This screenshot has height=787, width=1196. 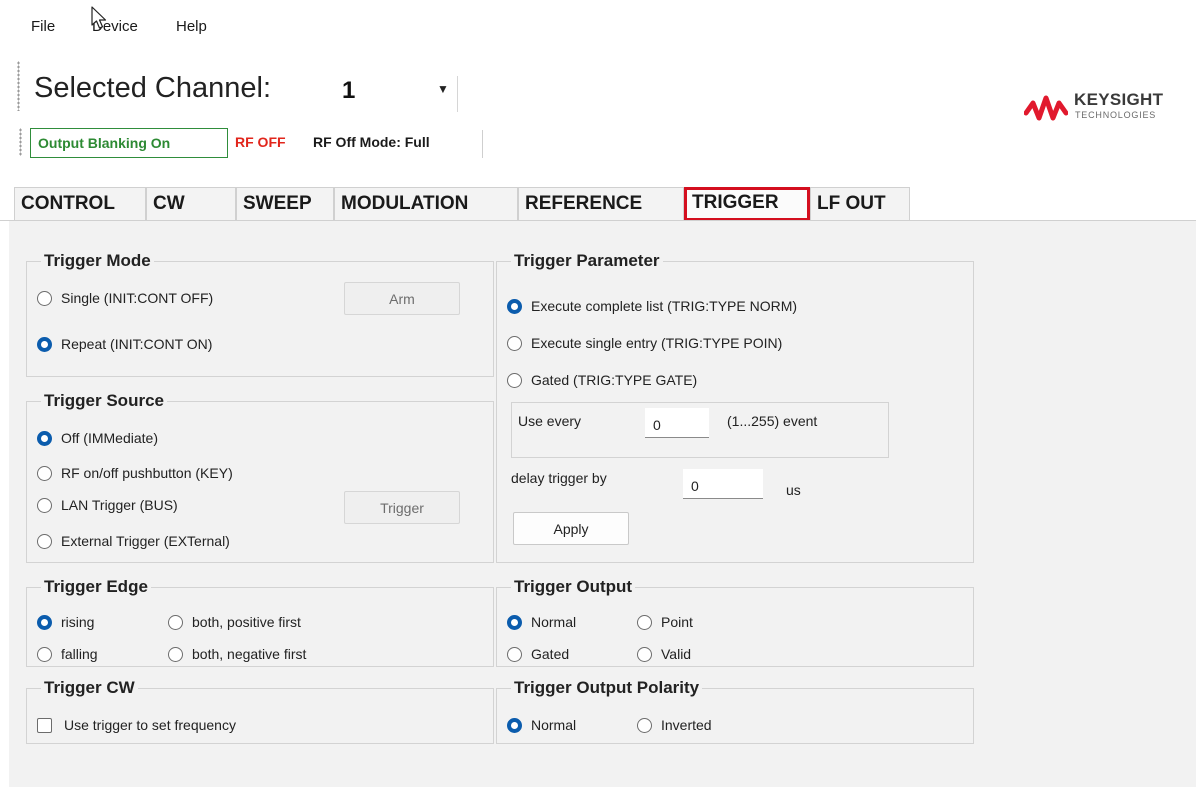 What do you see at coordinates (260, 142) in the screenshot?
I see `rf-status: RF OFF` at bounding box center [260, 142].